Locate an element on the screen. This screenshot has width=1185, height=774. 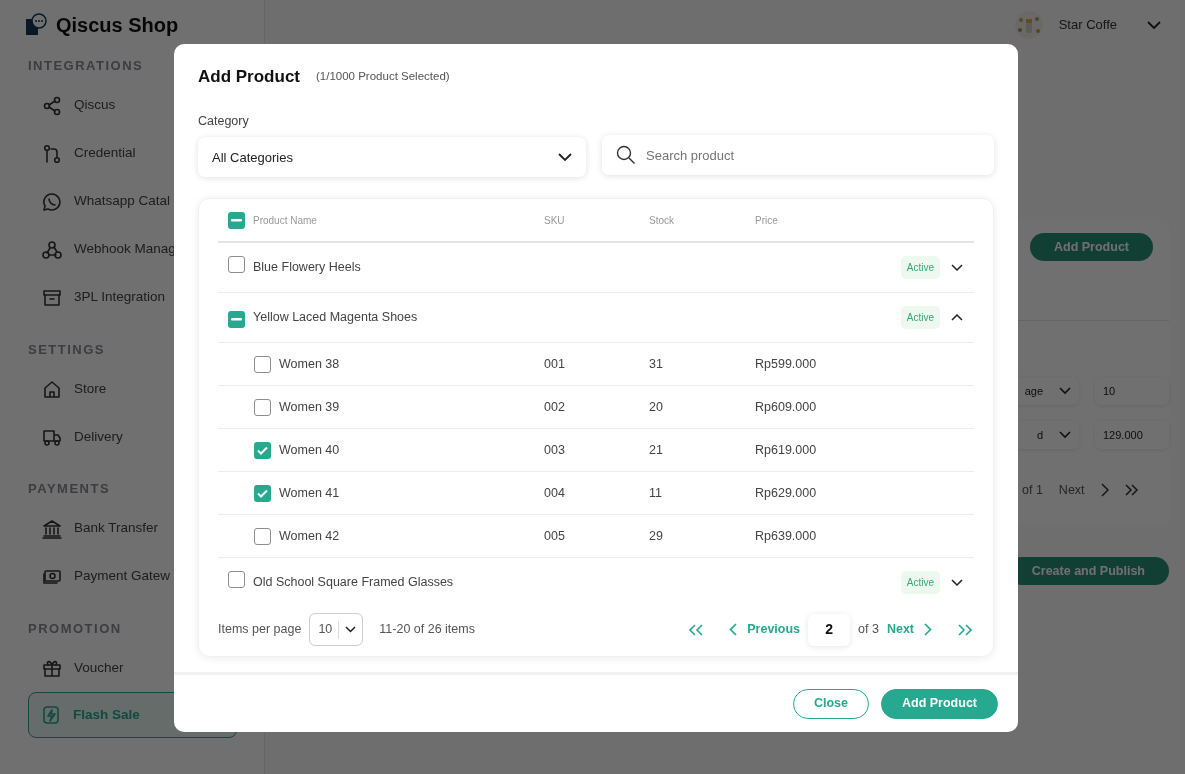
page-count: of 1 is located at coordinates (1032, 490).